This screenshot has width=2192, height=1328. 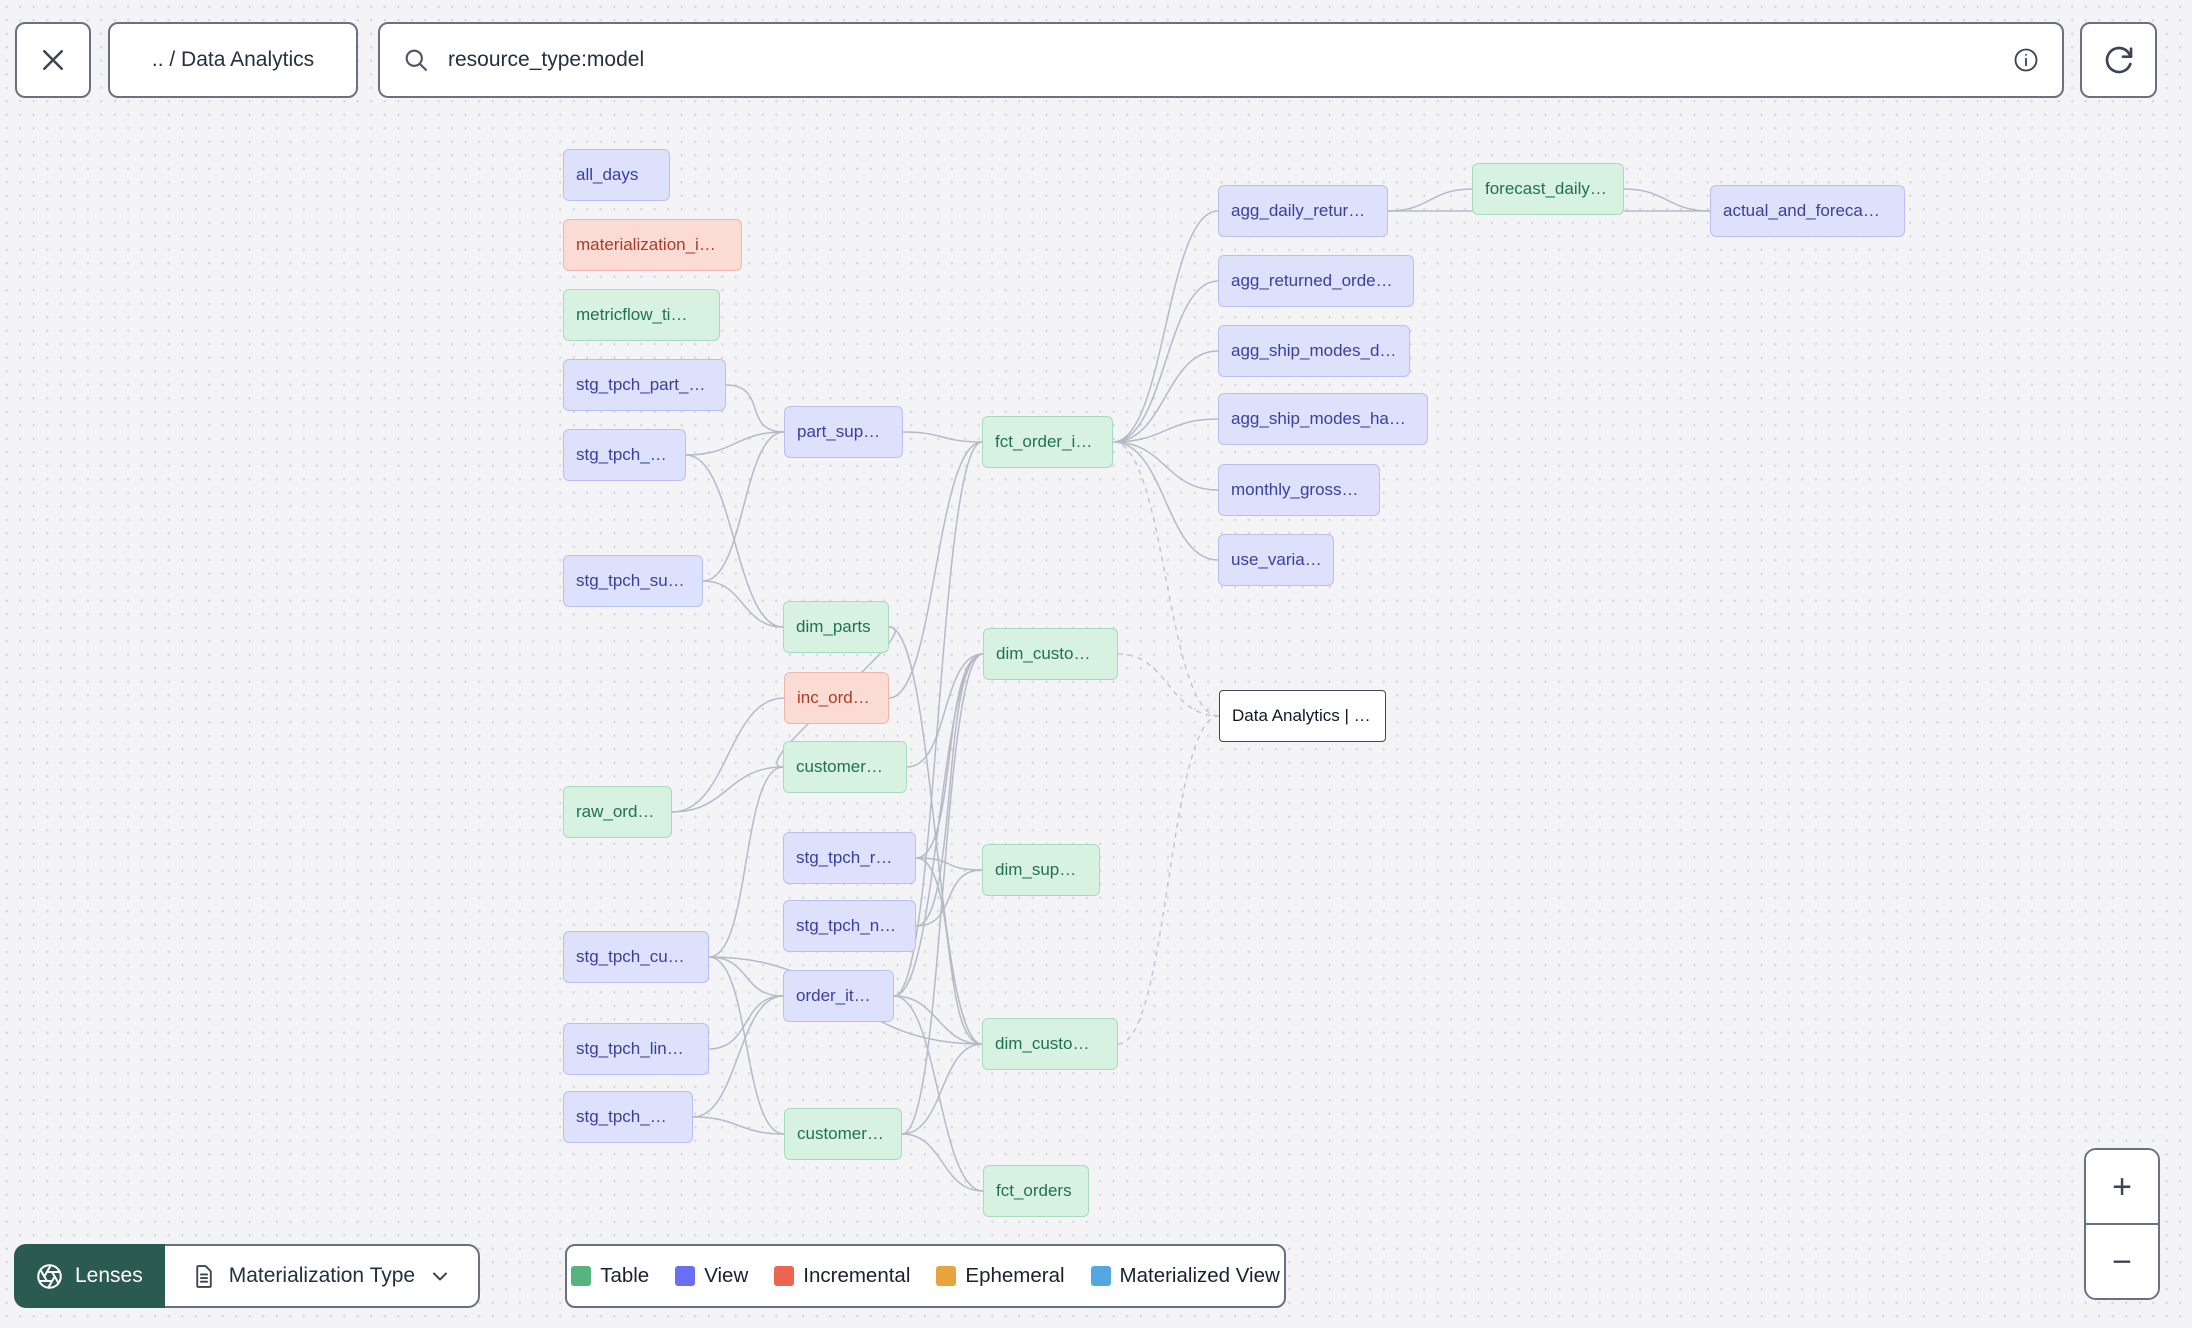 What do you see at coordinates (949, 951) in the screenshot?
I see `edge-stg_tpch_r-to-dim_custo_b` at bounding box center [949, 951].